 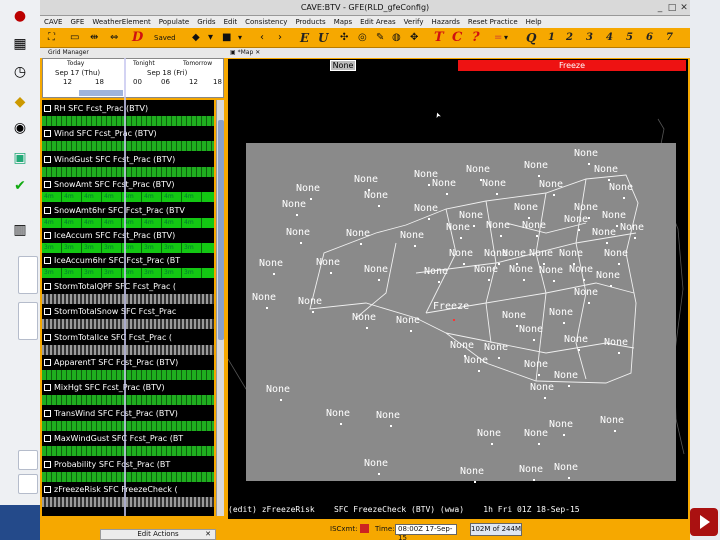 I want to click on menu-maps: Maps, so click(x=343, y=22).